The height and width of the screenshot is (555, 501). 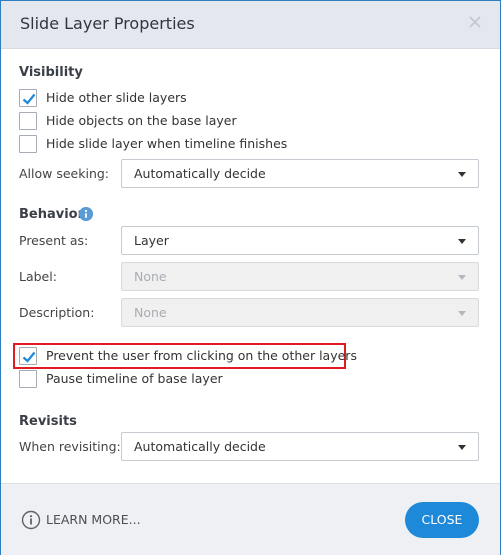 What do you see at coordinates (300, 173) in the screenshot?
I see `allow-seeking-select: Automatically decide` at bounding box center [300, 173].